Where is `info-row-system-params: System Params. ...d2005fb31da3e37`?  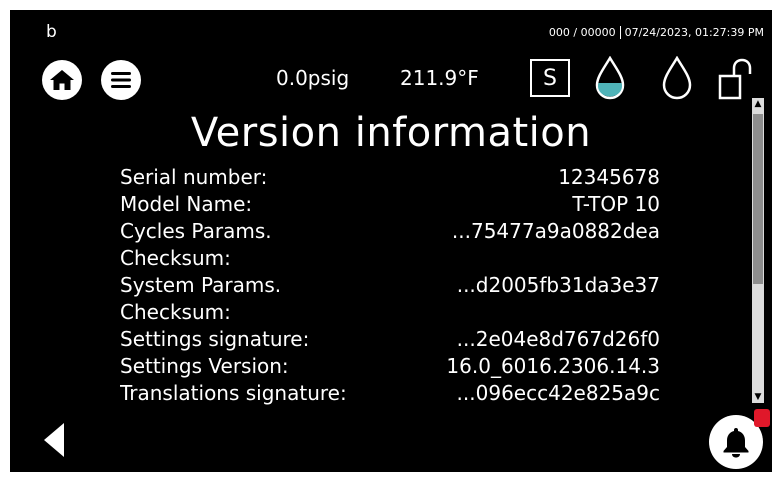
info-row-system-params: System Params. ...d2005fb31da3e37 is located at coordinates (390, 286).